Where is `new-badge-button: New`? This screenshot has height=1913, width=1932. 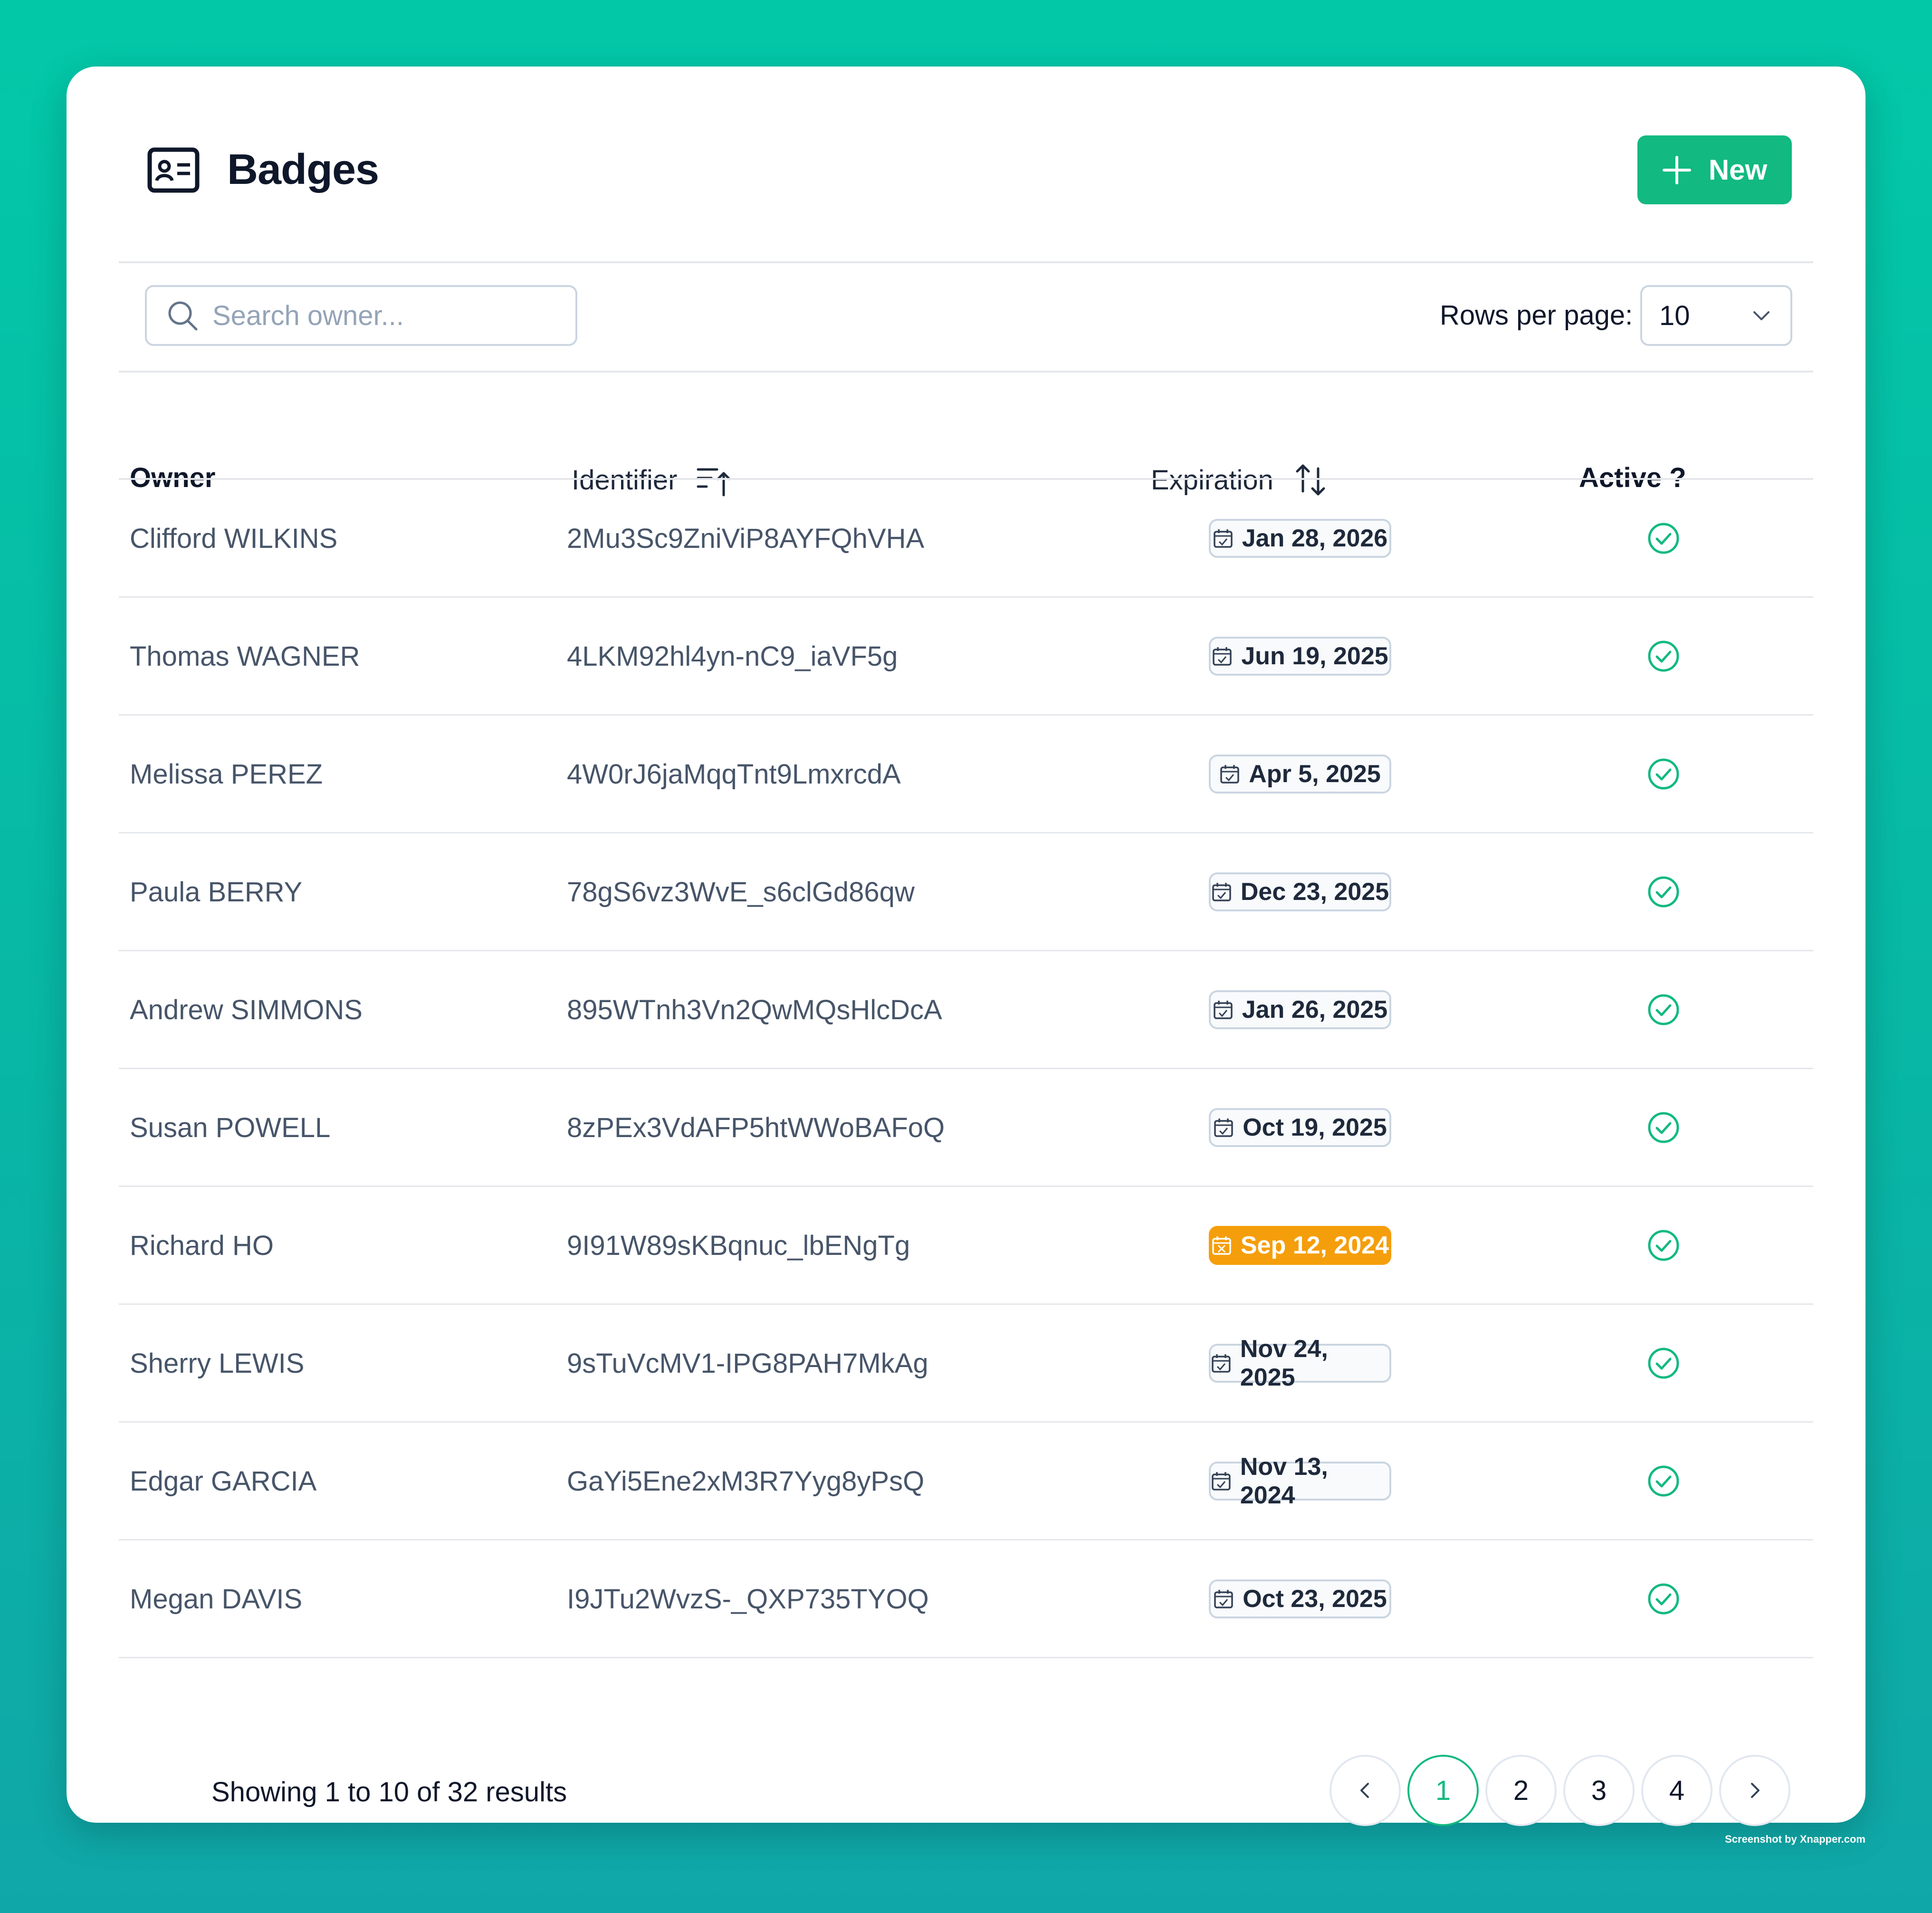 new-badge-button: New is located at coordinates (1714, 169).